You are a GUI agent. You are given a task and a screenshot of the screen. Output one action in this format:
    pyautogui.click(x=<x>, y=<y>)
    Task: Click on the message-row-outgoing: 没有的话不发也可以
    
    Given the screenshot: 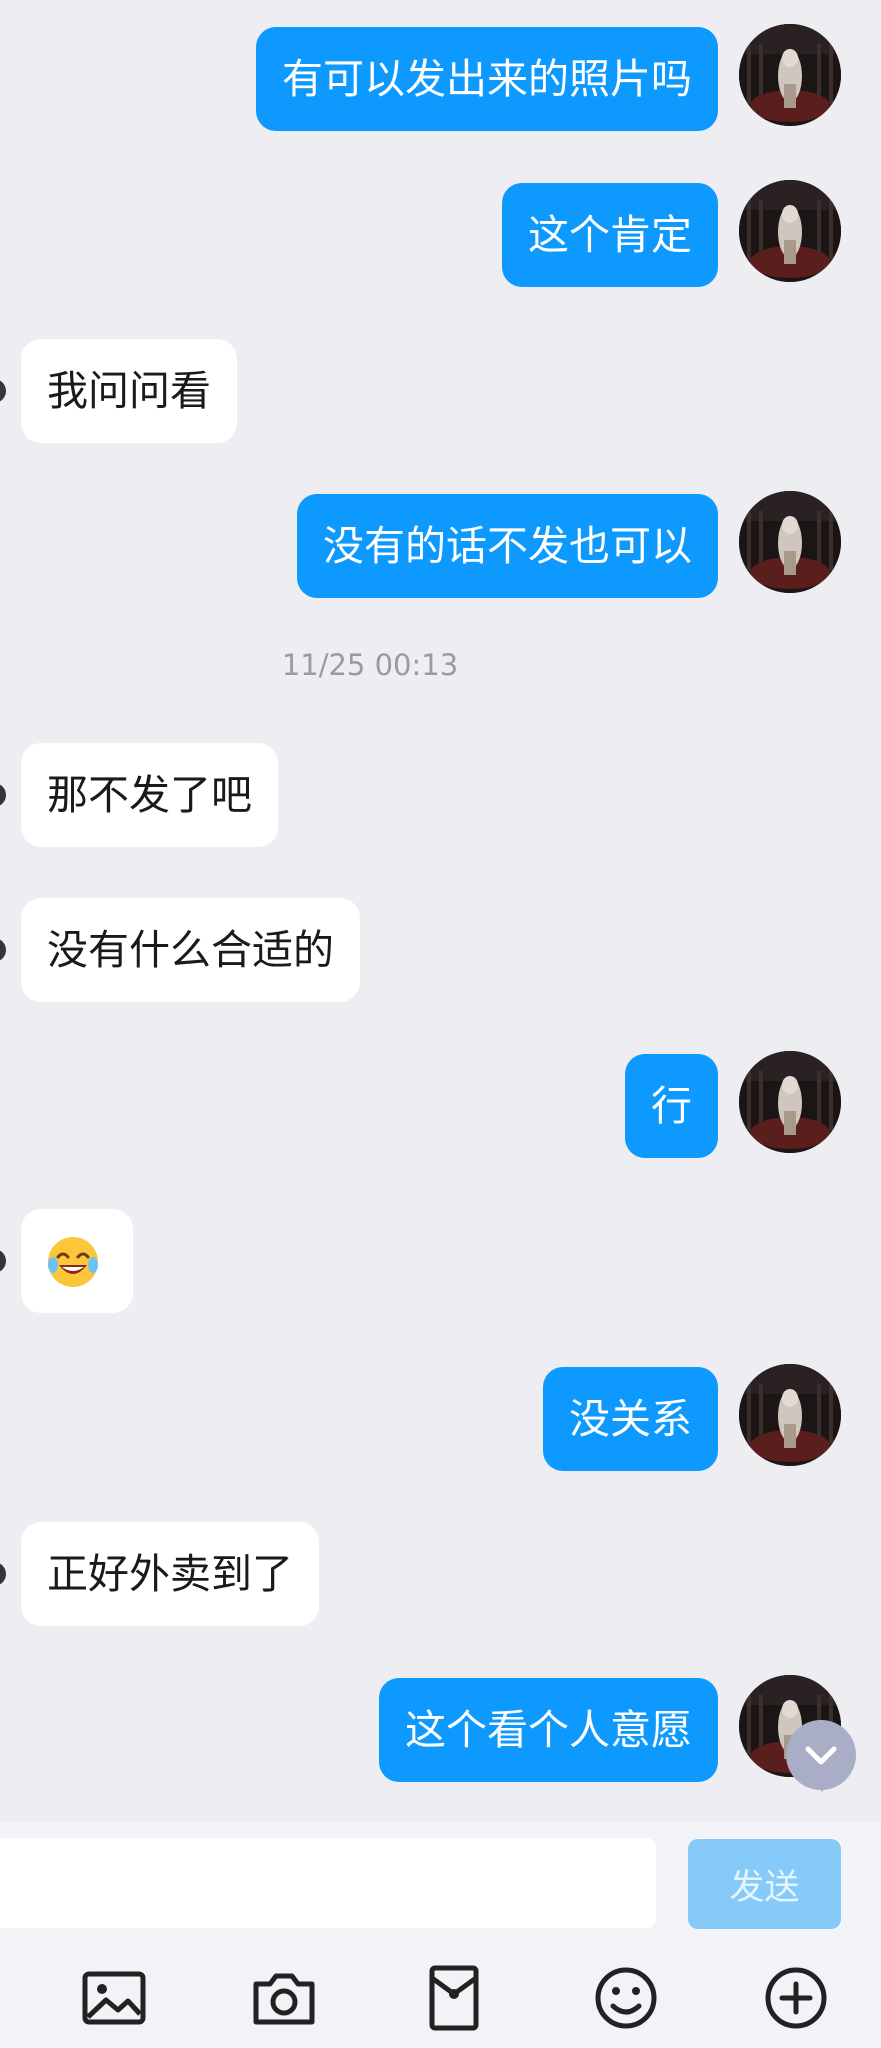 What is the action you would take?
    pyautogui.click(x=440, y=544)
    